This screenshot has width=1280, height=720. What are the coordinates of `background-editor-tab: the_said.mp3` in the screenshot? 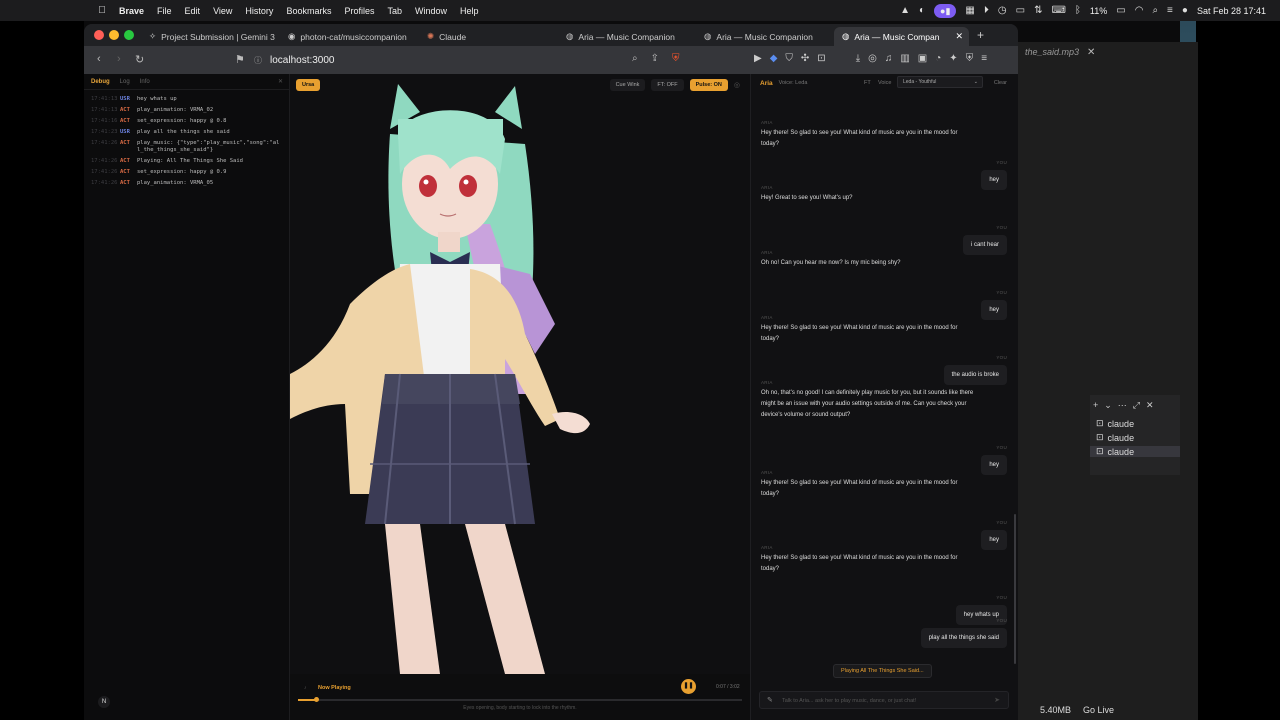 It's located at (1052, 52).